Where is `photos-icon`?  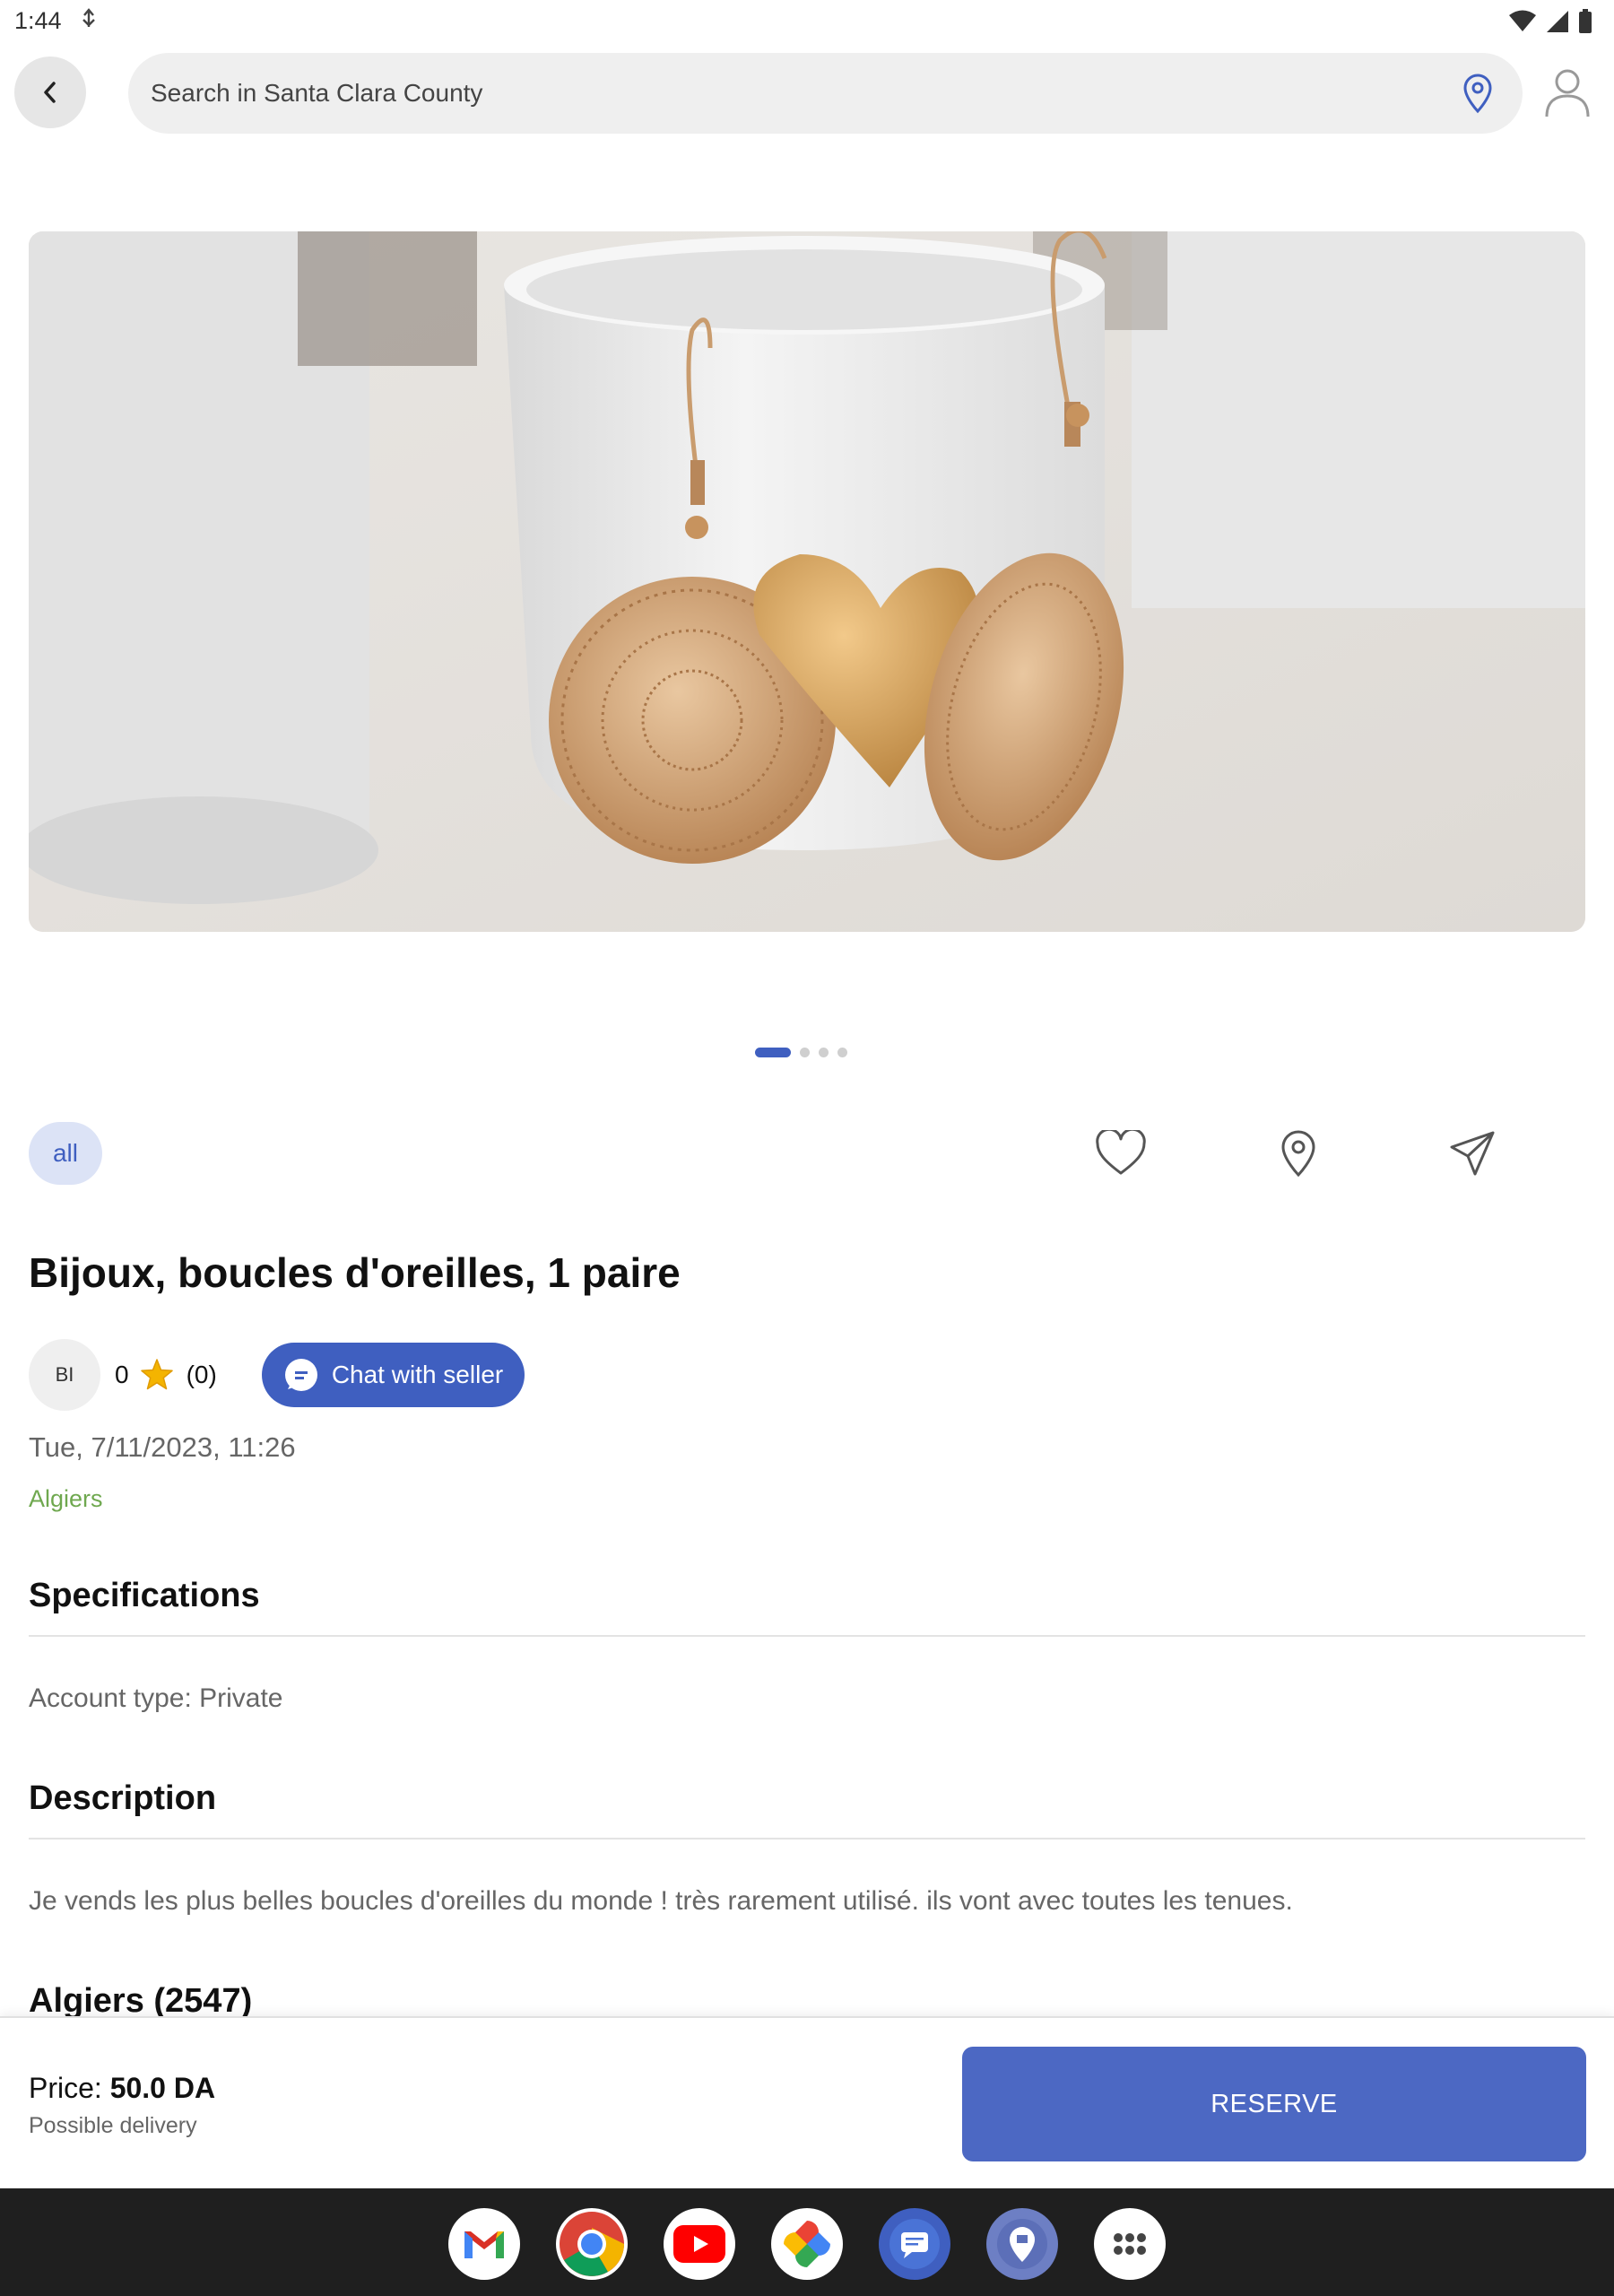 photos-icon is located at coordinates (807, 2244).